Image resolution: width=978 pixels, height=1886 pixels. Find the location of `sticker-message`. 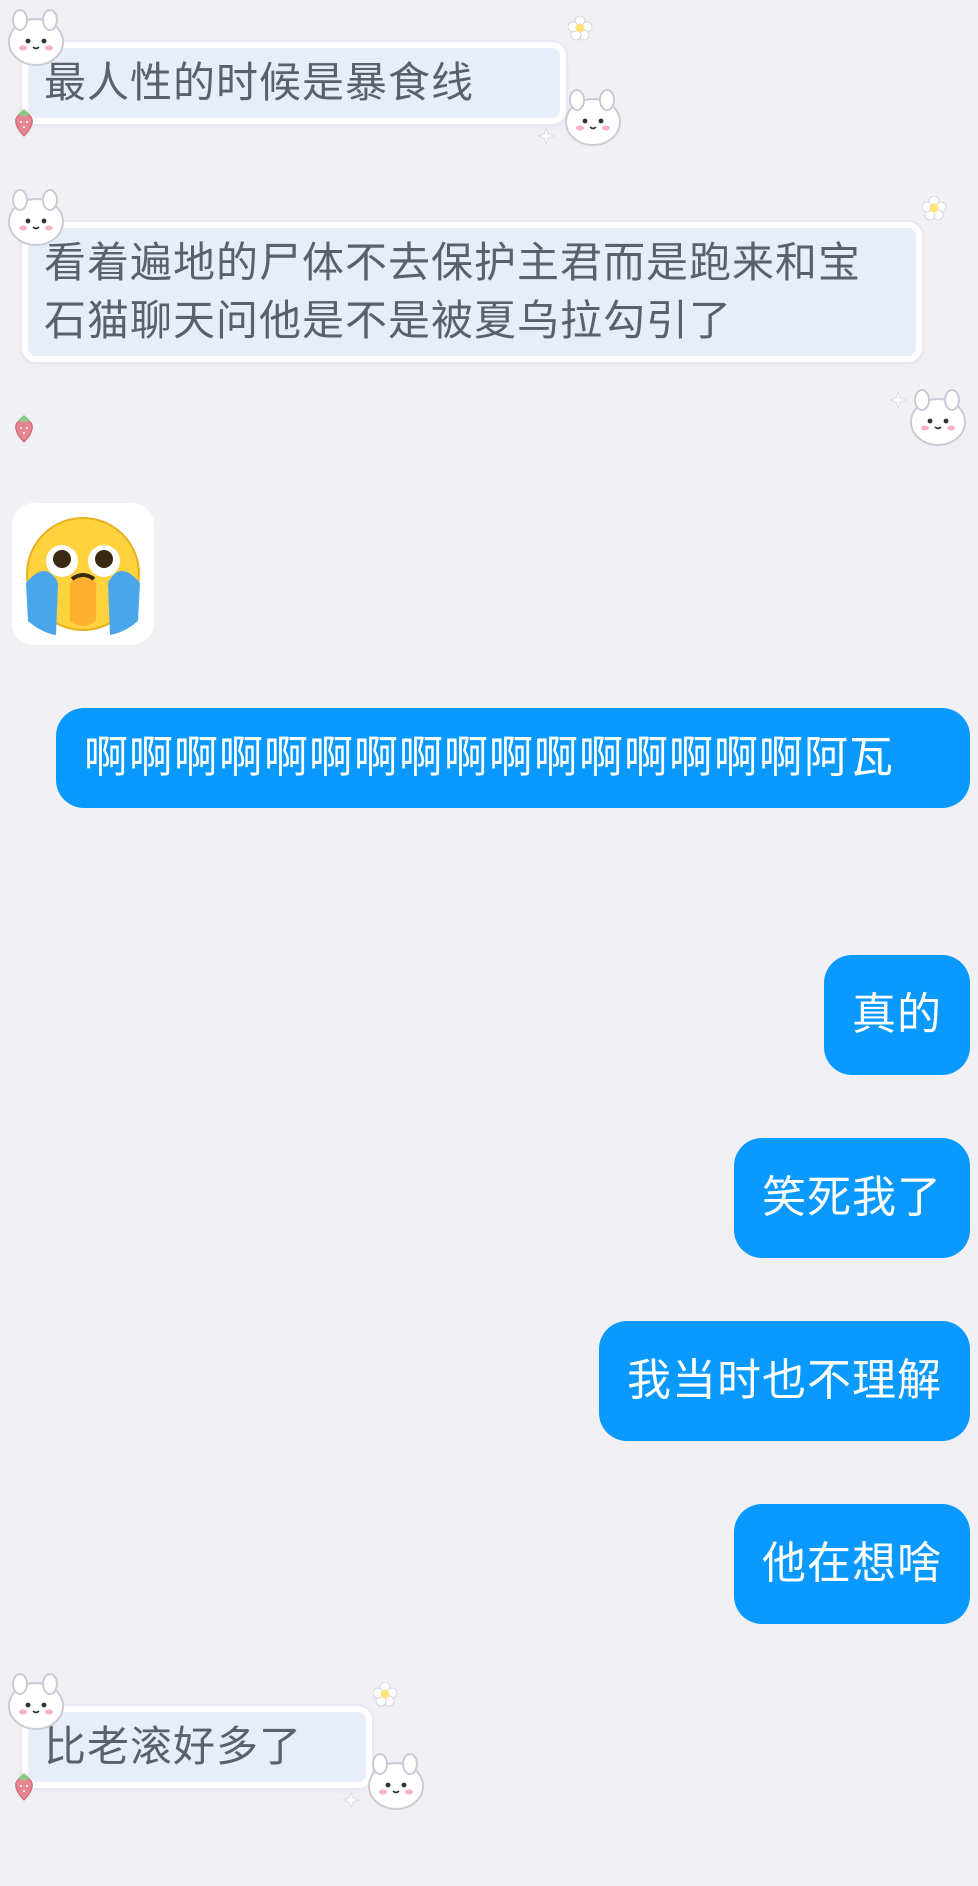

sticker-message is located at coordinates (83, 574).